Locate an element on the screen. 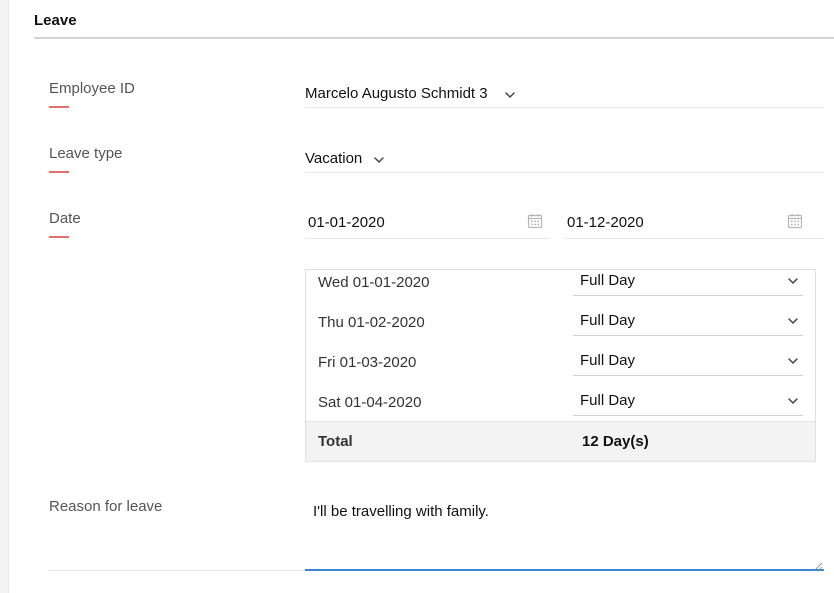 This screenshot has width=834, height=593. employee-id-value: Marcelo Augusto Schmidt 3 is located at coordinates (396, 93).